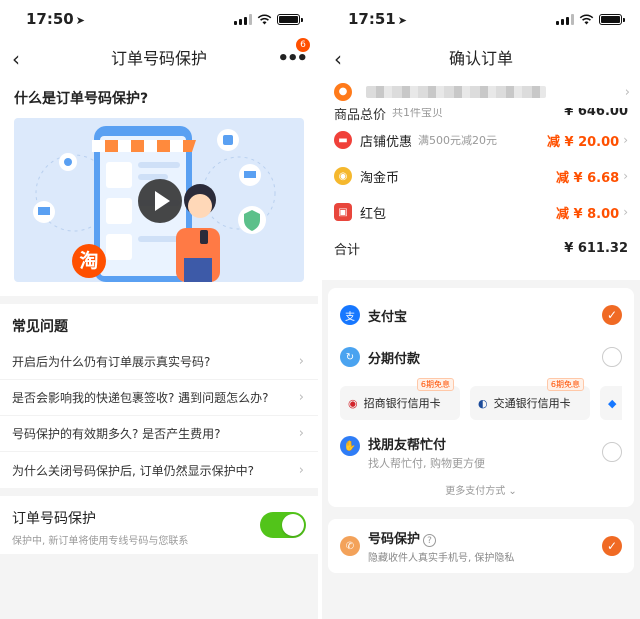 This screenshot has width=640, height=619. Describe the element at coordinates (350, 357) in the screenshot. I see `installment-icon: ↻` at that location.